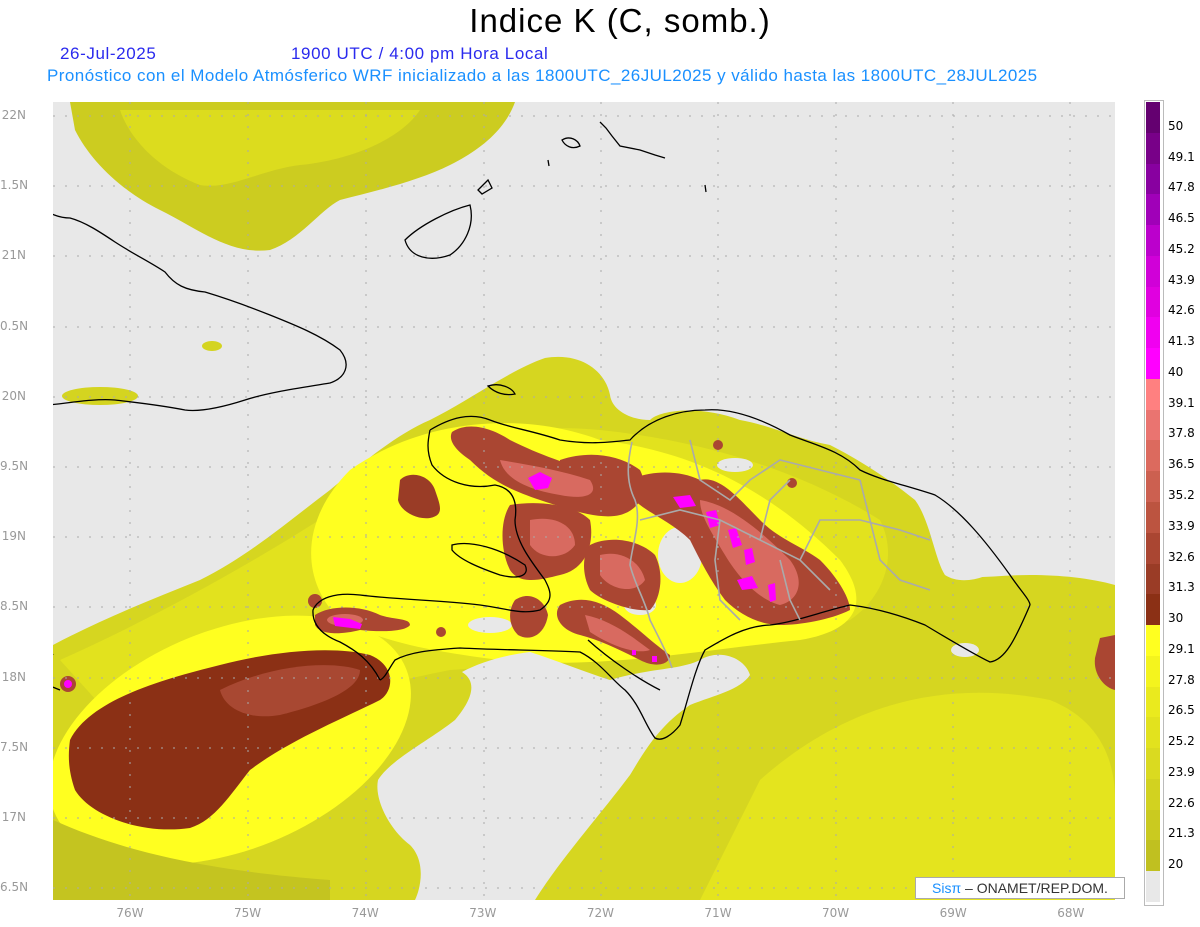  I want to click on colorbar-label: 37.8, so click(1181, 433).